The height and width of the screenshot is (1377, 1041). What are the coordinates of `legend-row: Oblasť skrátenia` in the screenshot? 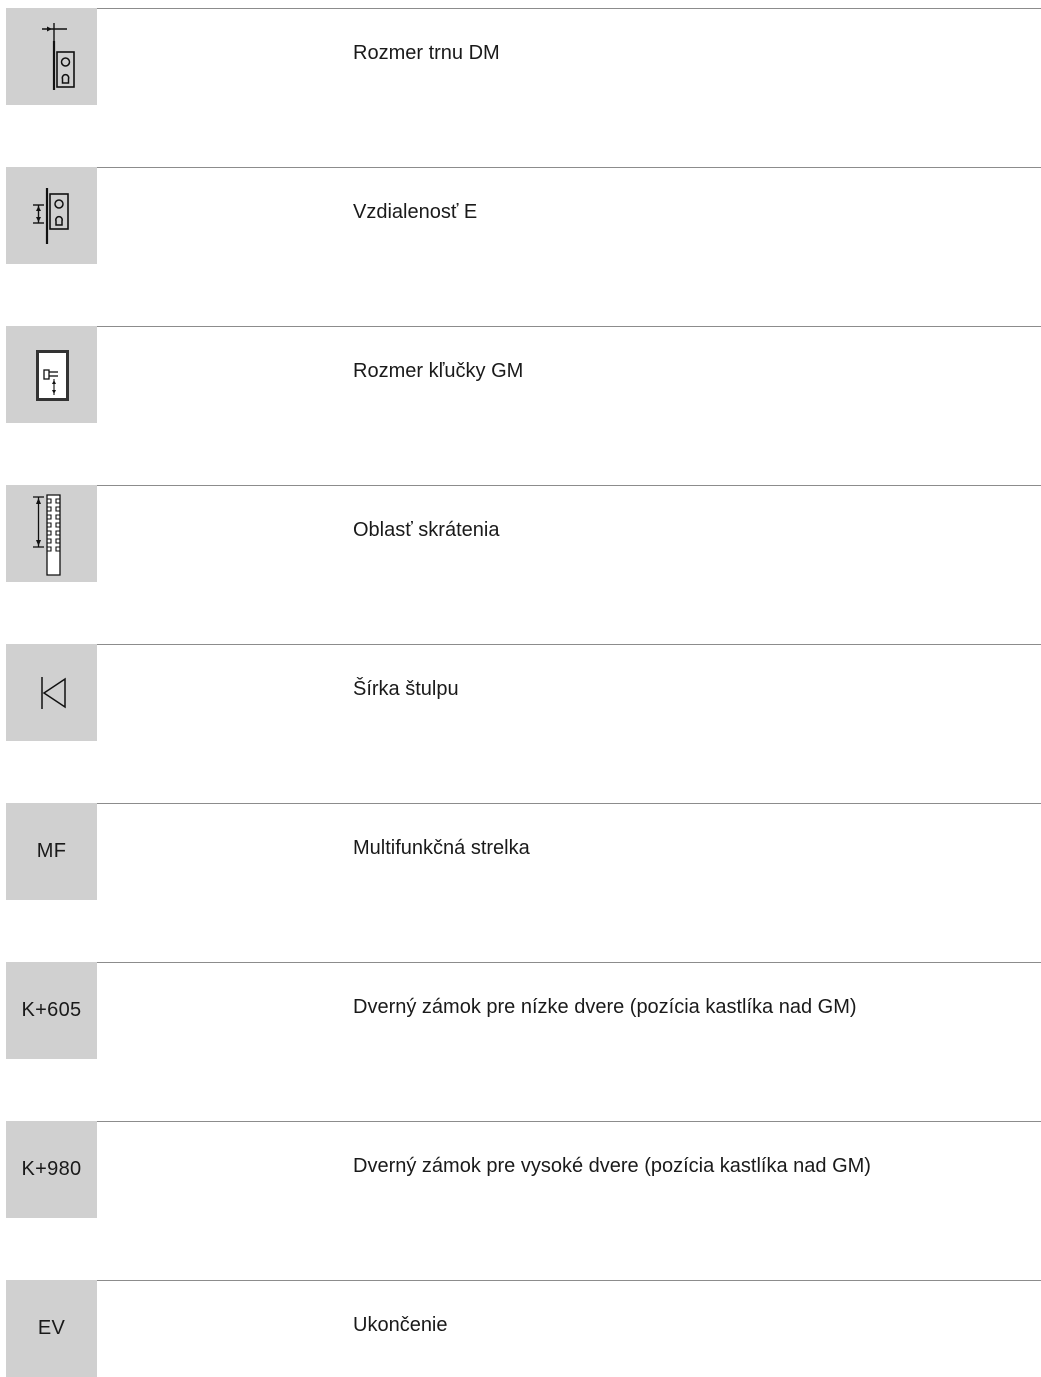 It's located at (523, 533).